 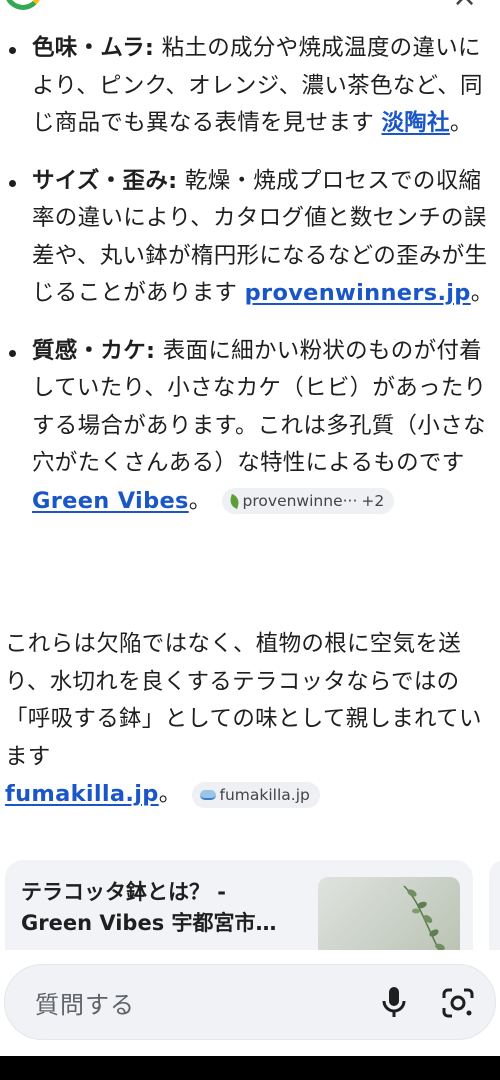 I want to click on source-card-thumbnail, so click(x=389, y=913).